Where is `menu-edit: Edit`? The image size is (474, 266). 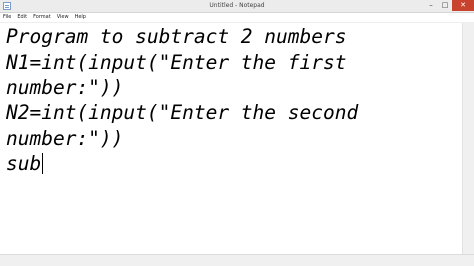 menu-edit: Edit is located at coordinates (22, 17).